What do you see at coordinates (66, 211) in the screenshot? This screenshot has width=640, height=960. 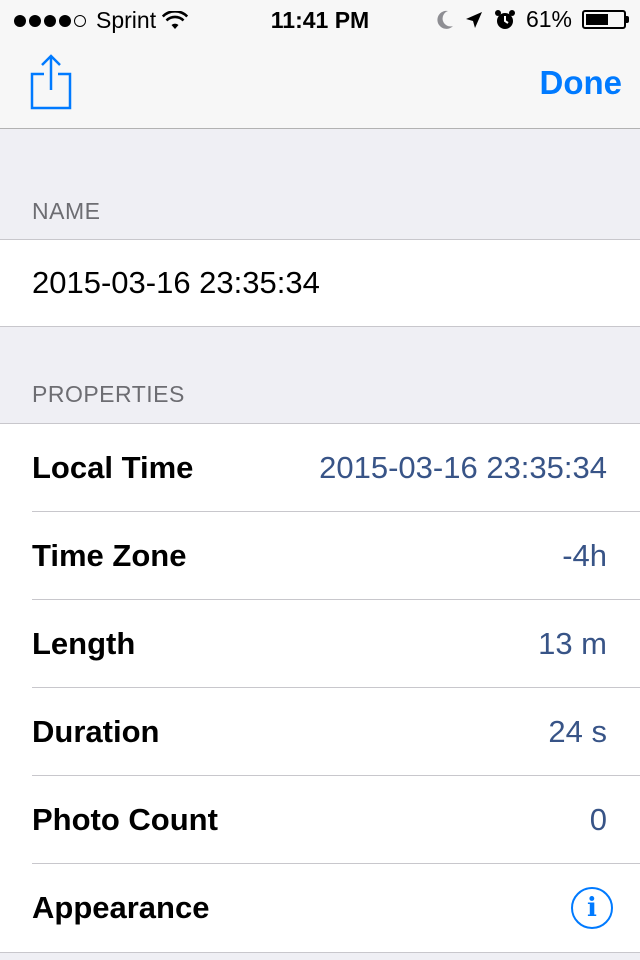 I see `name-section-header: NAME` at bounding box center [66, 211].